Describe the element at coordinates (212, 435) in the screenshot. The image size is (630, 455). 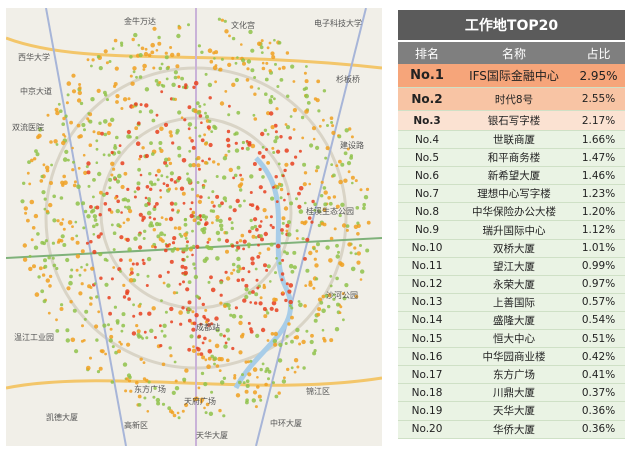
I see `map-label: 天华大厦` at that location.